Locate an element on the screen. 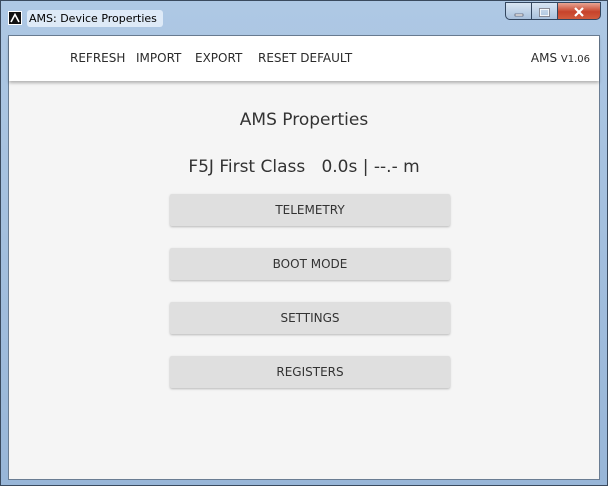 The width and height of the screenshot is (608, 486). maximize-icon is located at coordinates (544, 11).